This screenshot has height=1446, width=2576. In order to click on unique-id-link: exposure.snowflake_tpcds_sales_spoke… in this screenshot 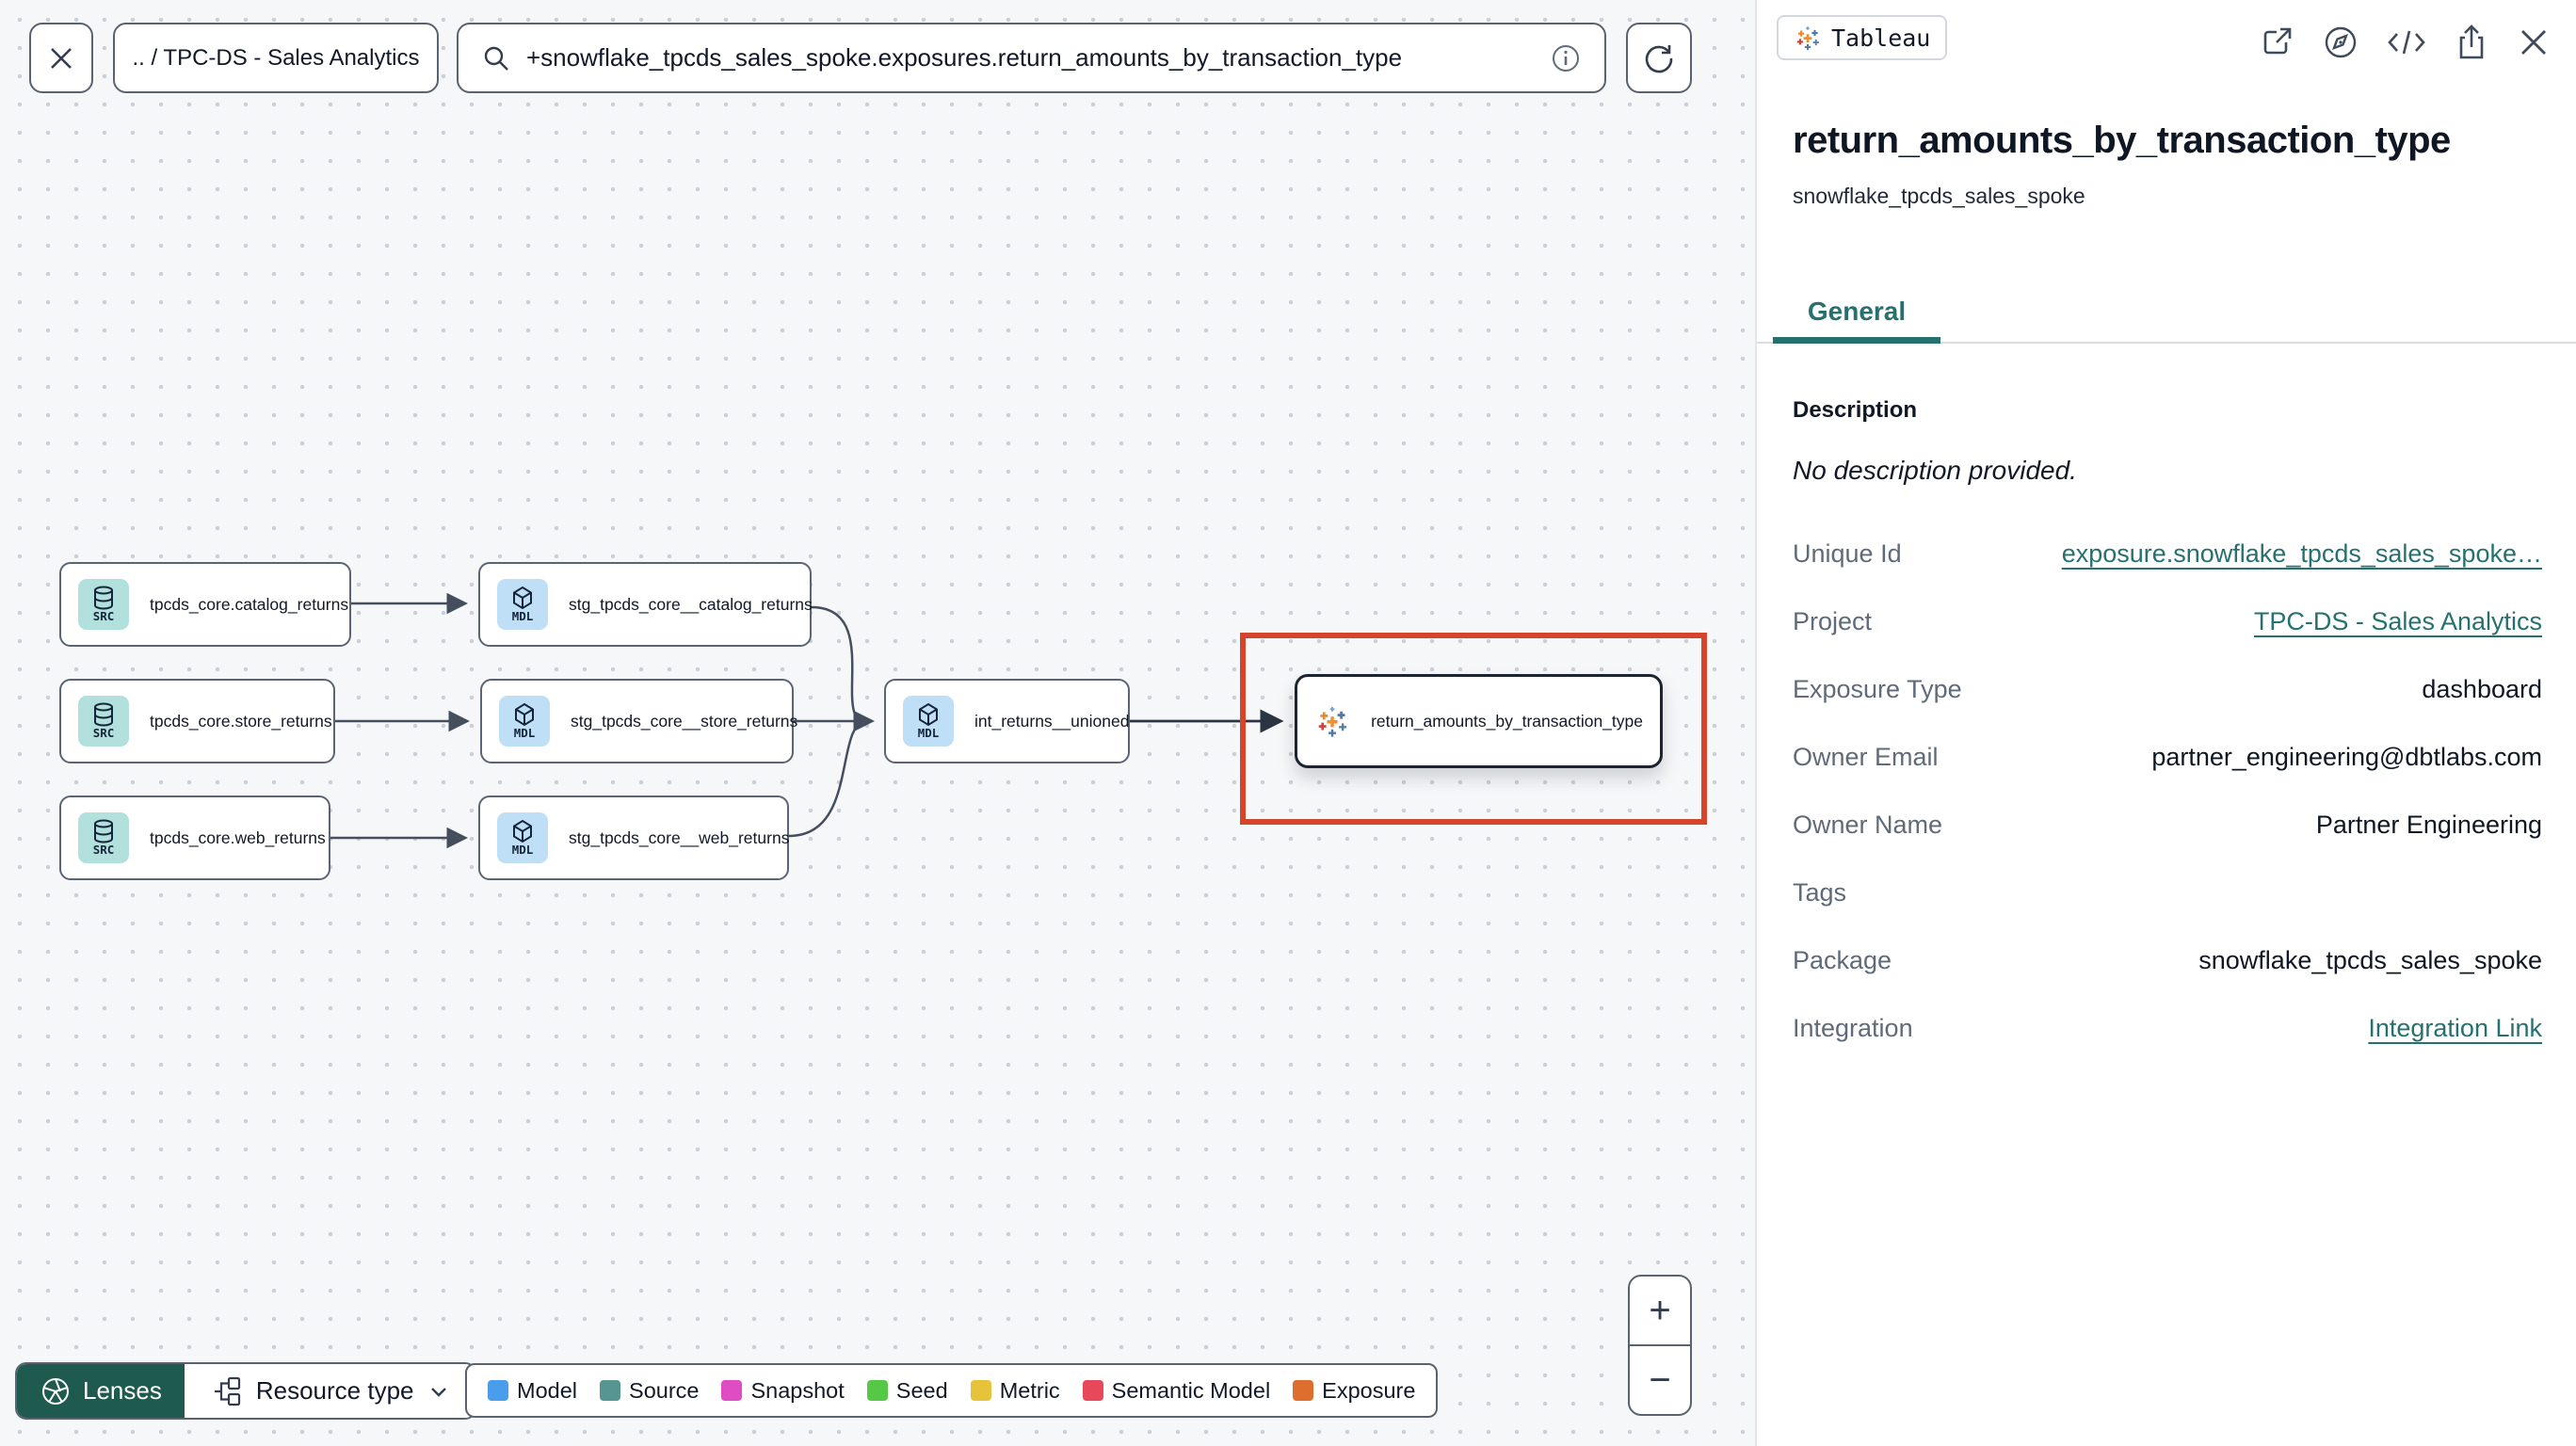, I will do `click(2302, 554)`.